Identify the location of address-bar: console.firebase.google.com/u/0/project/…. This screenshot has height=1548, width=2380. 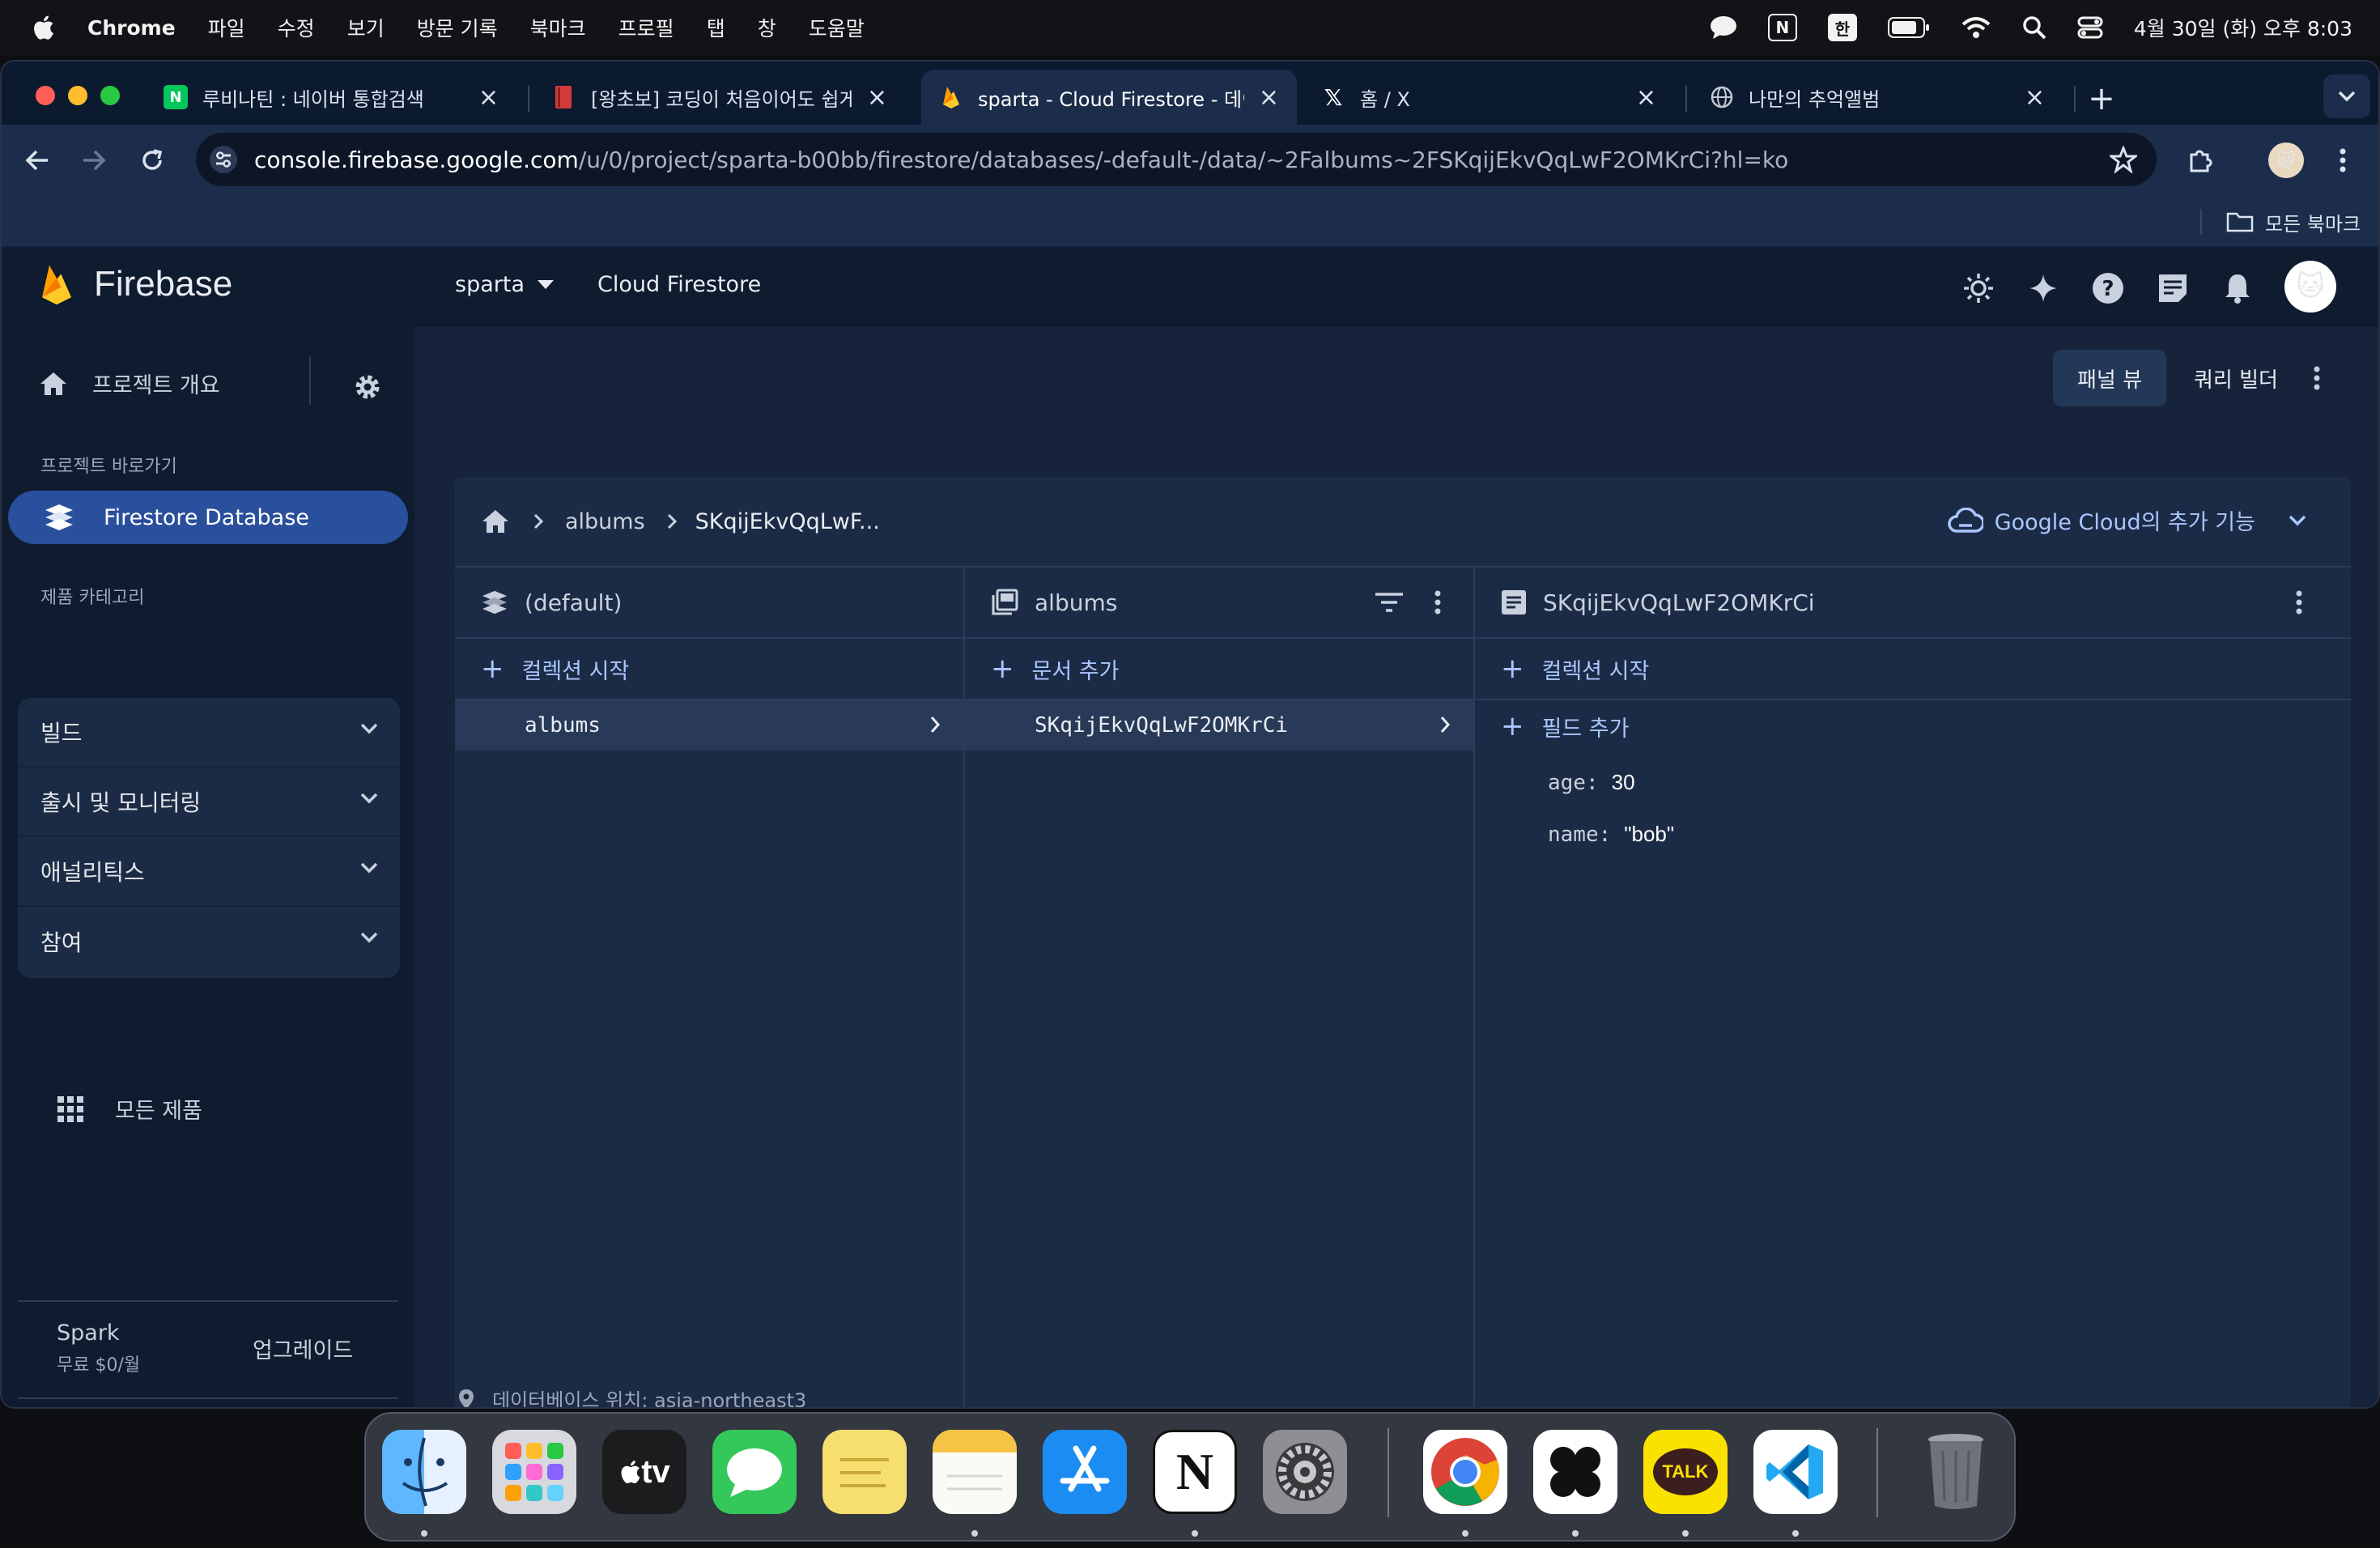
(1177, 159).